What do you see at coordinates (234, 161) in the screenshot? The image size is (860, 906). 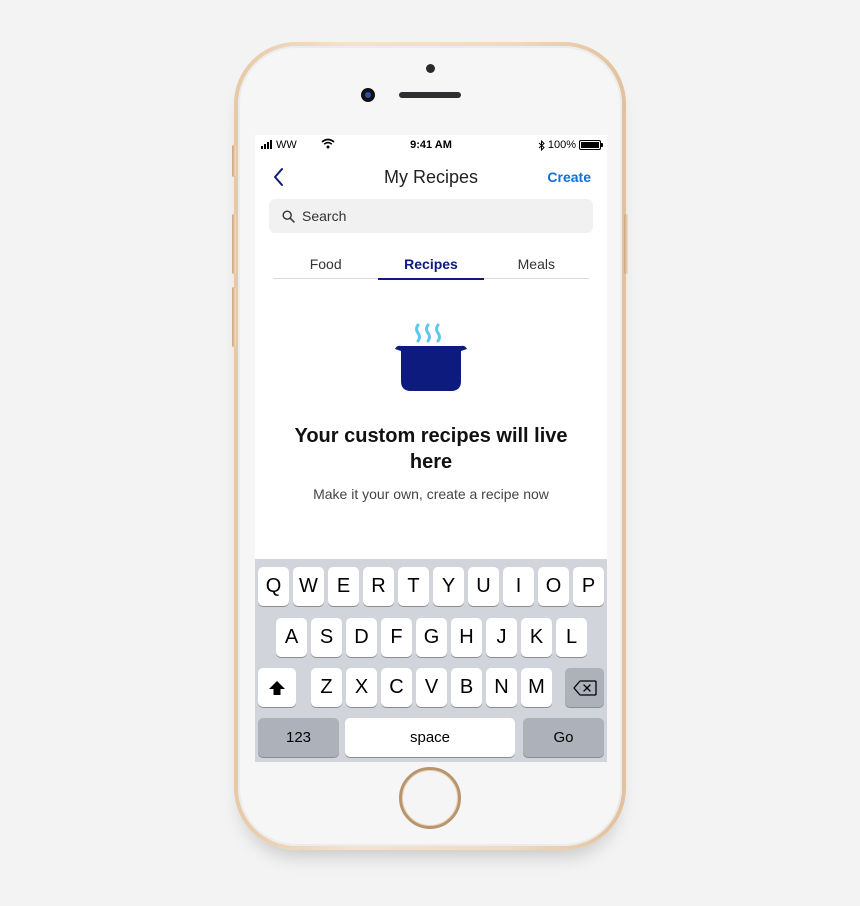 I see `mute-switch` at bounding box center [234, 161].